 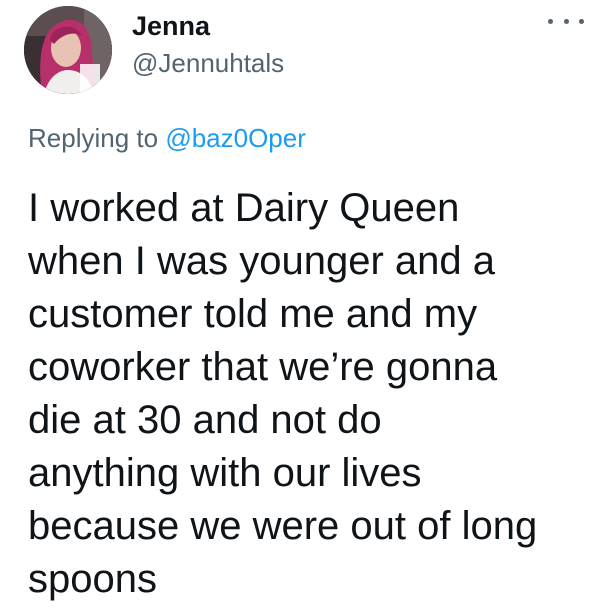 I want to click on reply-mention-link: @baz0Oper, so click(x=235, y=138).